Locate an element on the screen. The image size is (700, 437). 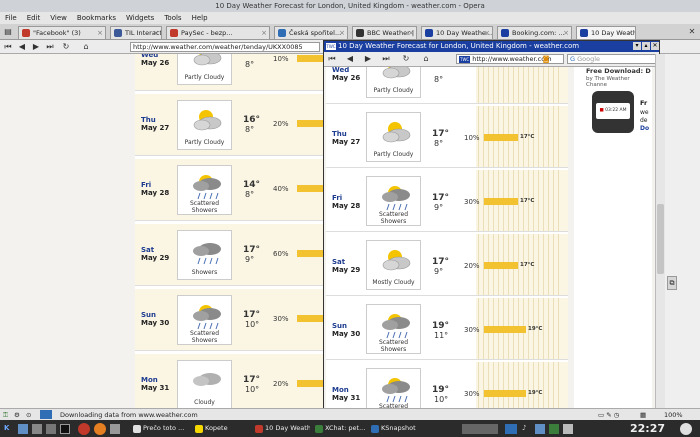
popup-home-icon: ⌂ is located at coordinates (426, 59).